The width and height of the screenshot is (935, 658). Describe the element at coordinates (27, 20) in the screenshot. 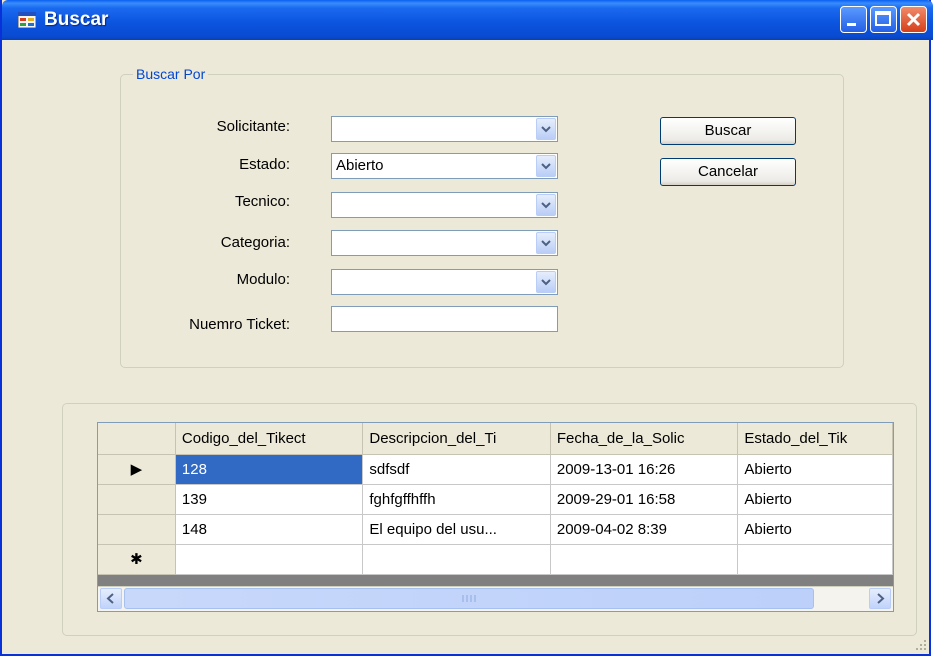

I see `window-app-icon` at that location.